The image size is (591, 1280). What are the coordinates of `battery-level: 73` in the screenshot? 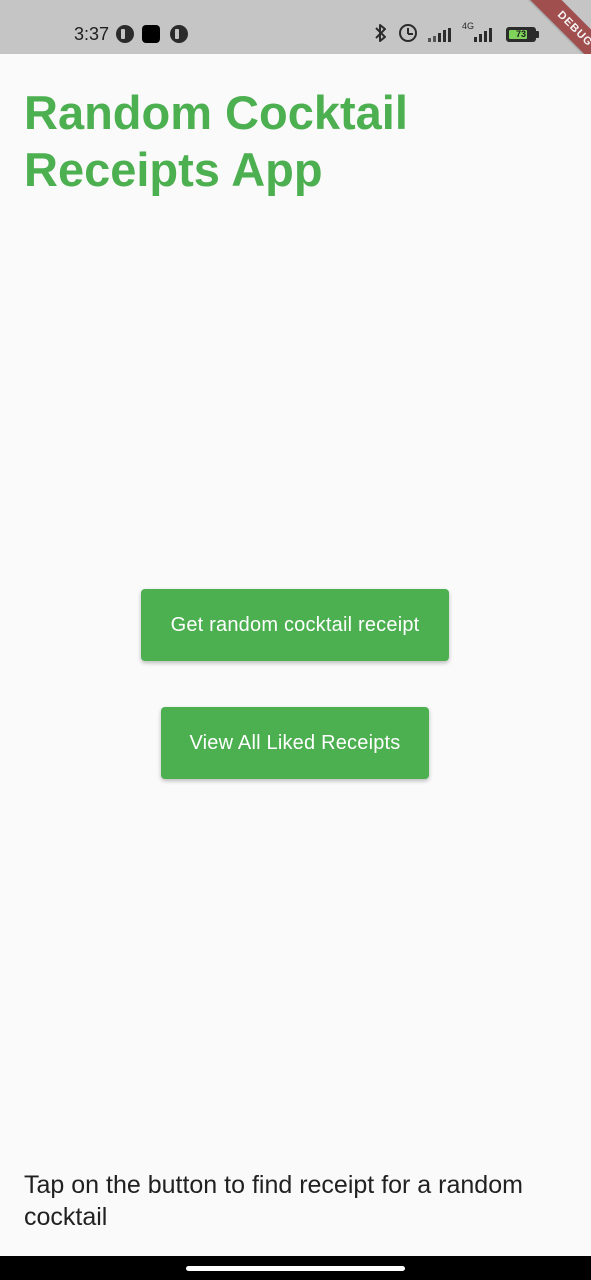 It's located at (520, 34).